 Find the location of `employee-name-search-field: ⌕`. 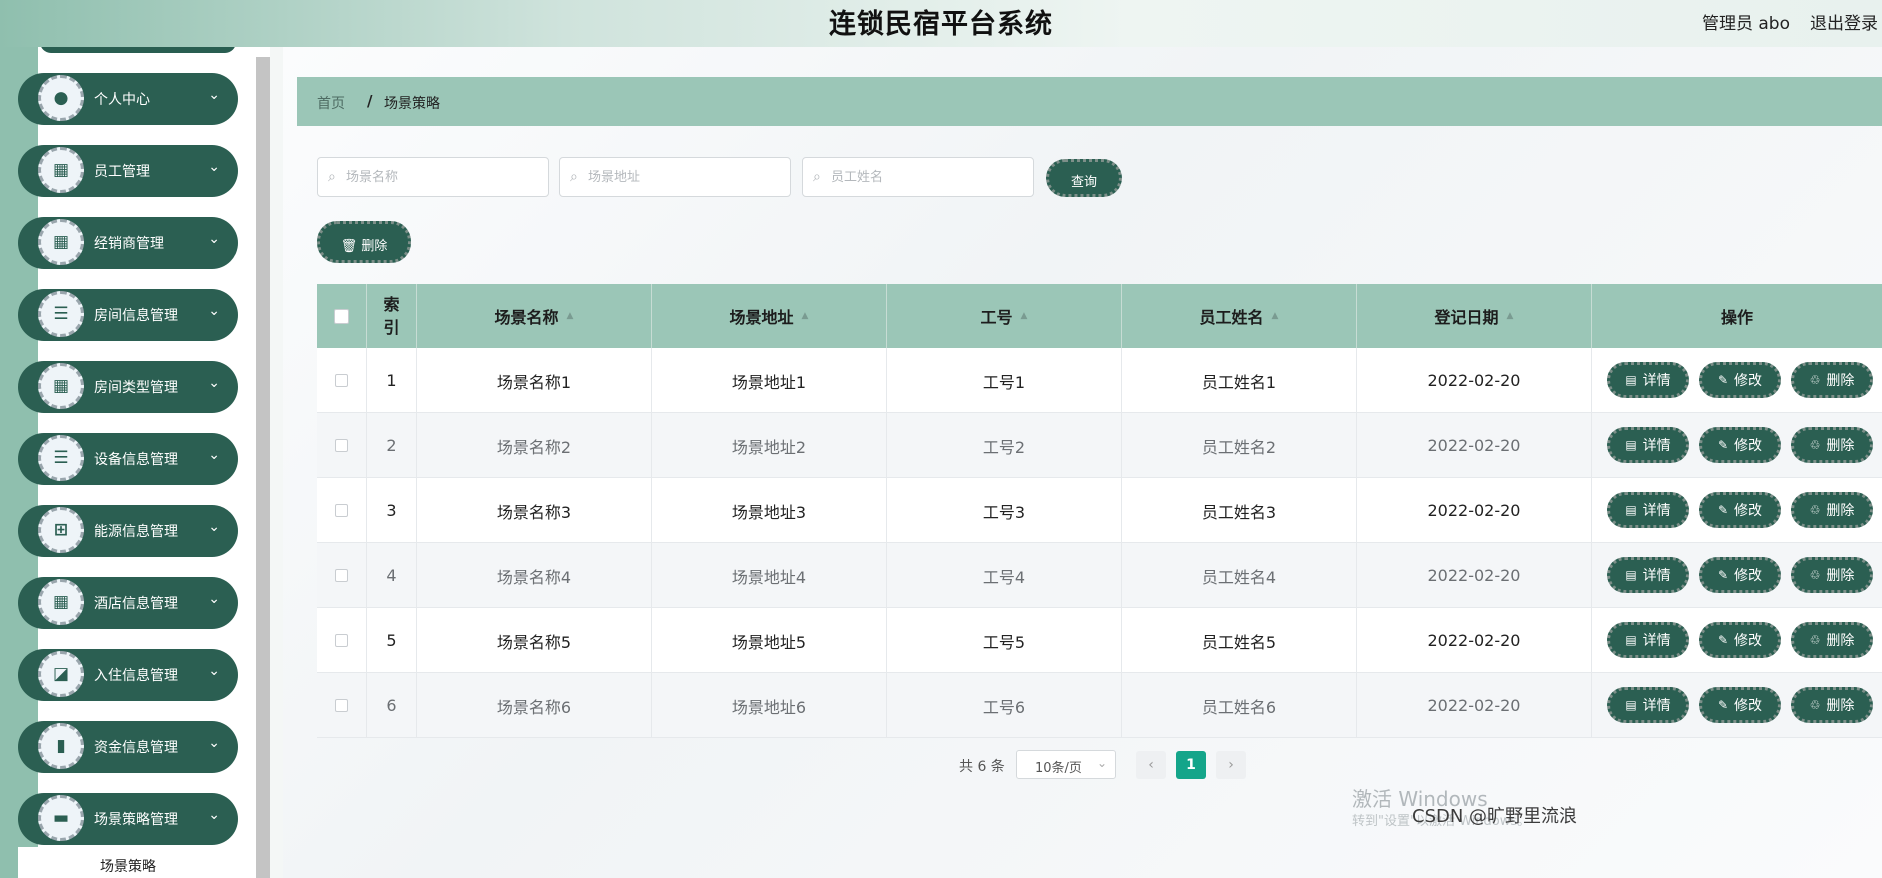

employee-name-search-field: ⌕ is located at coordinates (918, 177).